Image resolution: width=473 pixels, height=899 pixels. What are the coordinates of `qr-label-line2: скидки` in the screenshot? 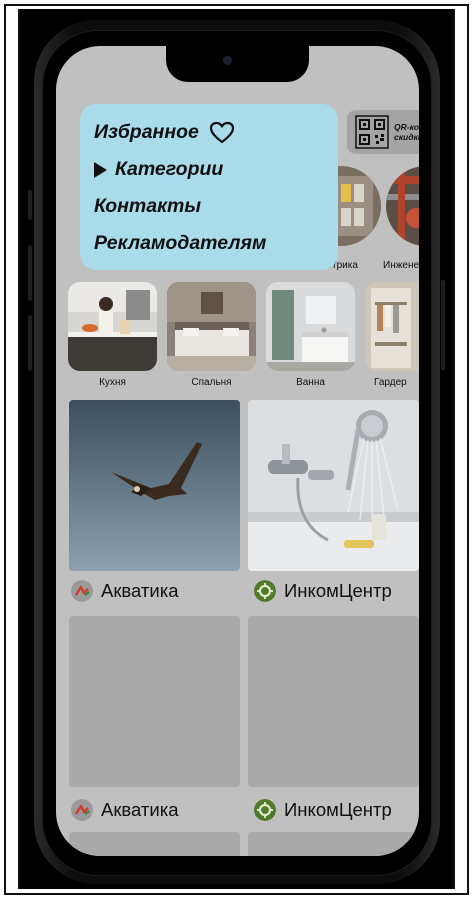 It's located at (406, 137).